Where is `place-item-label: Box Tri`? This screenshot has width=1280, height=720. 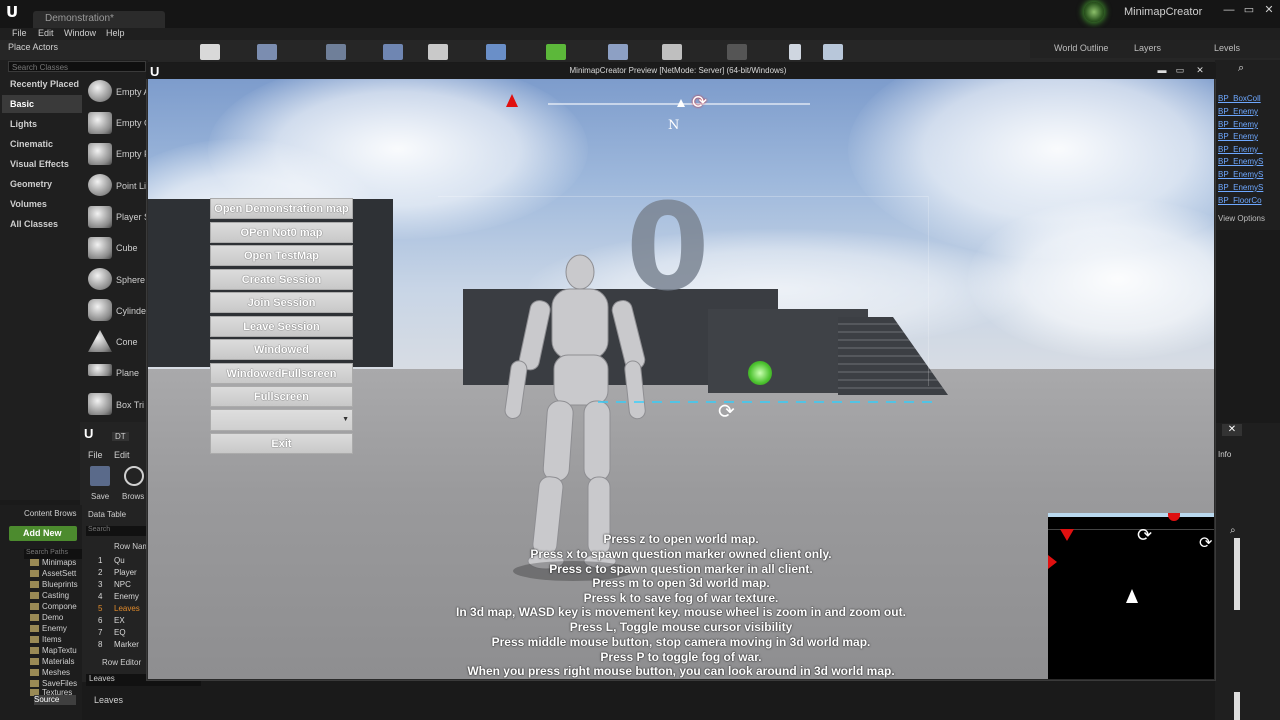 place-item-label: Box Tri is located at coordinates (130, 405).